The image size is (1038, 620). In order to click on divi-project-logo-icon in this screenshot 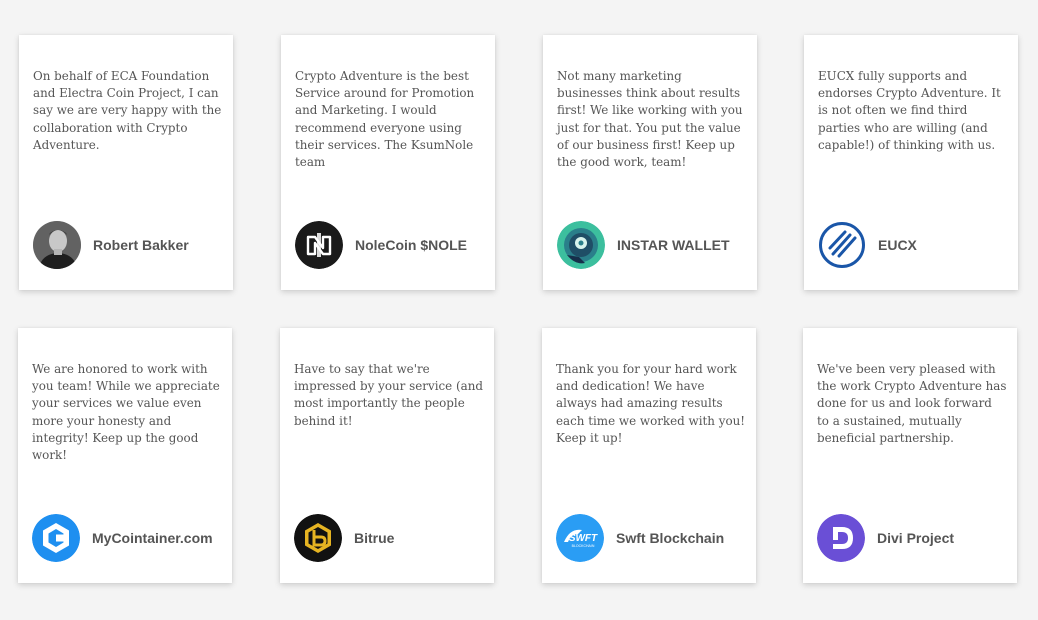, I will do `click(841, 538)`.